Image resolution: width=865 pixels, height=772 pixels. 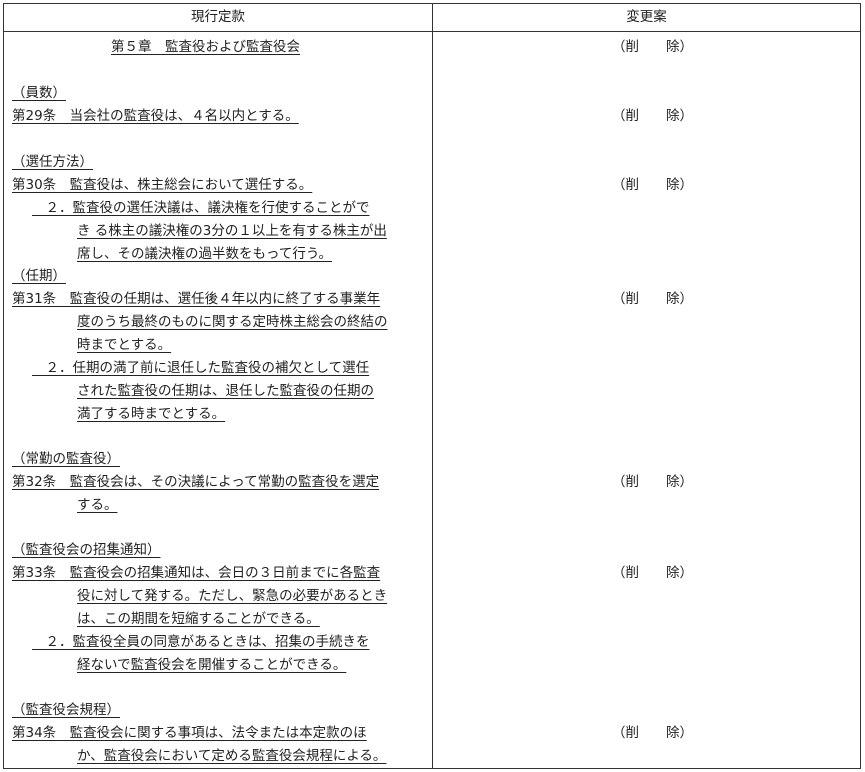 What do you see at coordinates (66, 710) in the screenshot?
I see `article-34-heading: （監査役会規程）` at bounding box center [66, 710].